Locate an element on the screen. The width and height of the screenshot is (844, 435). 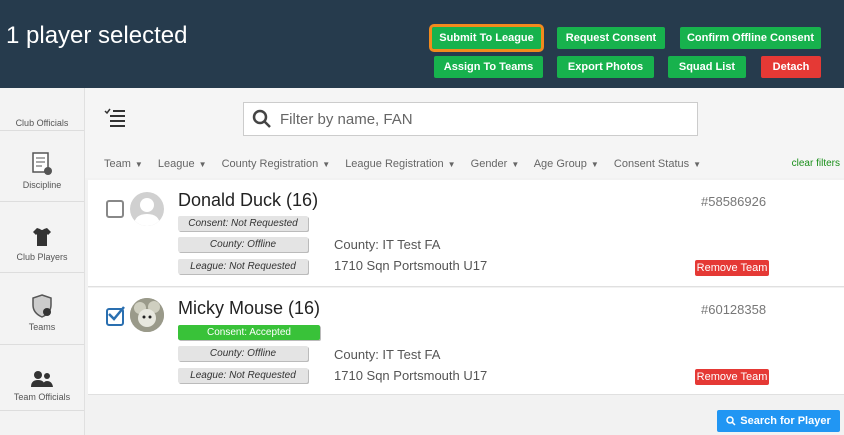
sidebar-item-label: Team Officials is located at coordinates (42, 397).